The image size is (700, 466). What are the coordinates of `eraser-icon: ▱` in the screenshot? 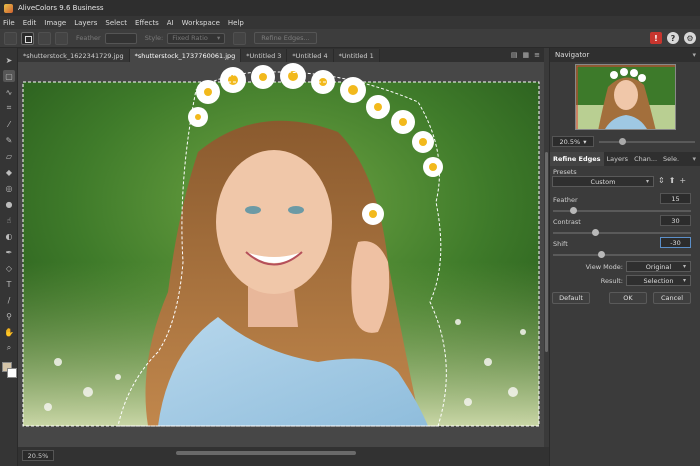 It's located at (9, 156).